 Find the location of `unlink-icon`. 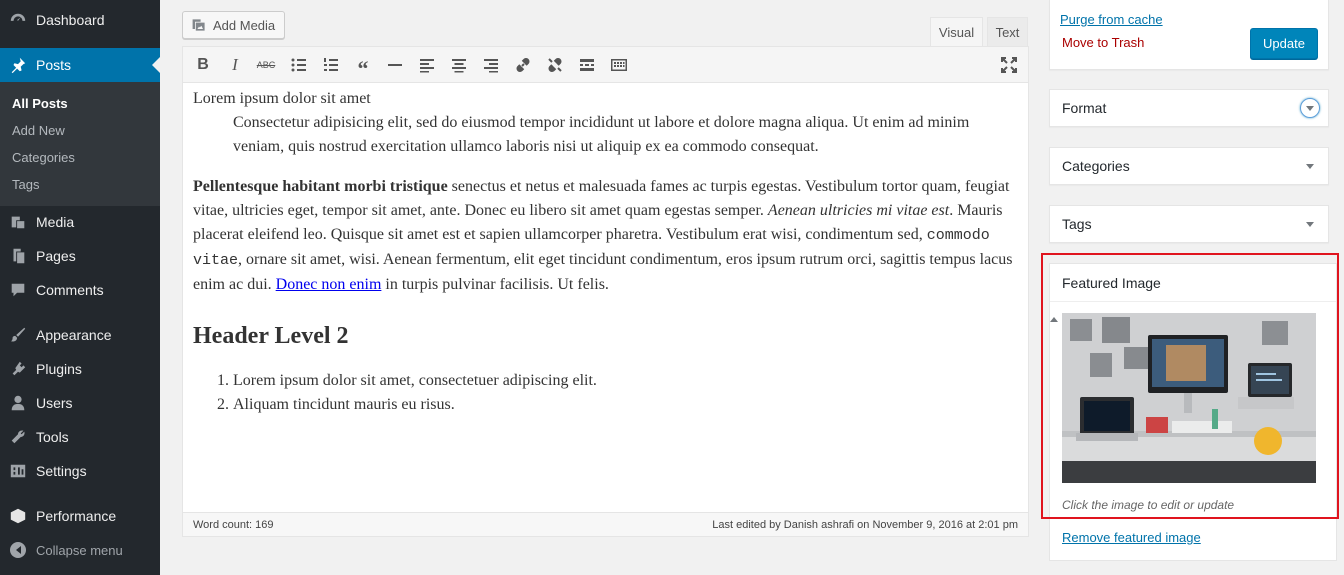

unlink-icon is located at coordinates (555, 65).